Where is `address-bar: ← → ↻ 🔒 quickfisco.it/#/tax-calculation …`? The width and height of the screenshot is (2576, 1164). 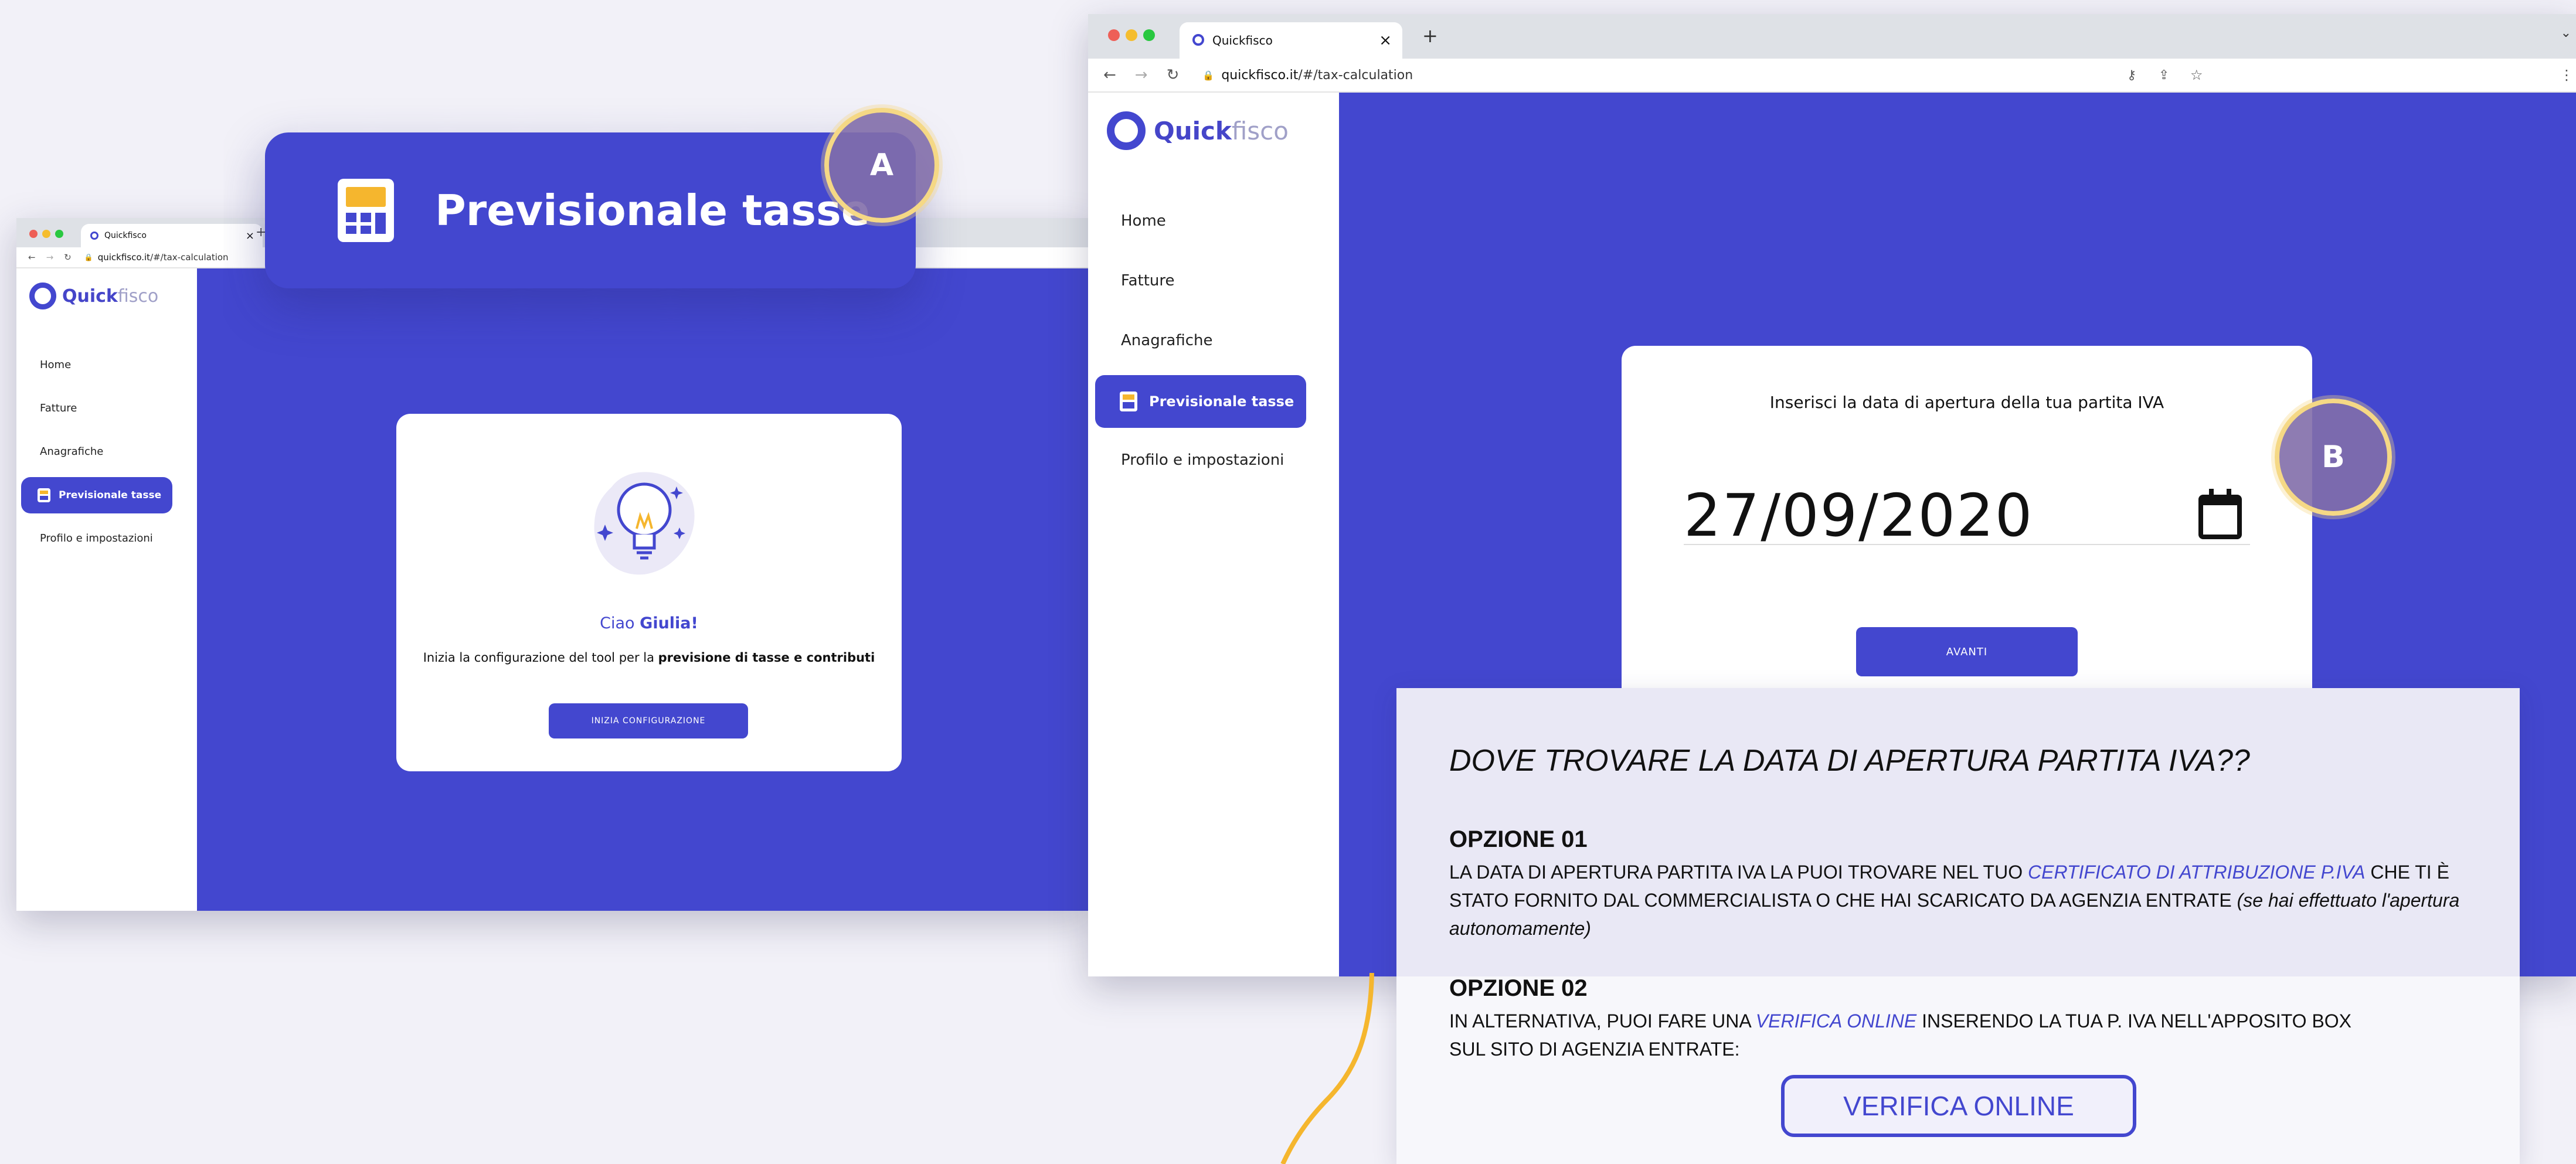 address-bar: ← → ↻ 🔒 quickfisco.it/#/tax-calculation … is located at coordinates (1832, 76).